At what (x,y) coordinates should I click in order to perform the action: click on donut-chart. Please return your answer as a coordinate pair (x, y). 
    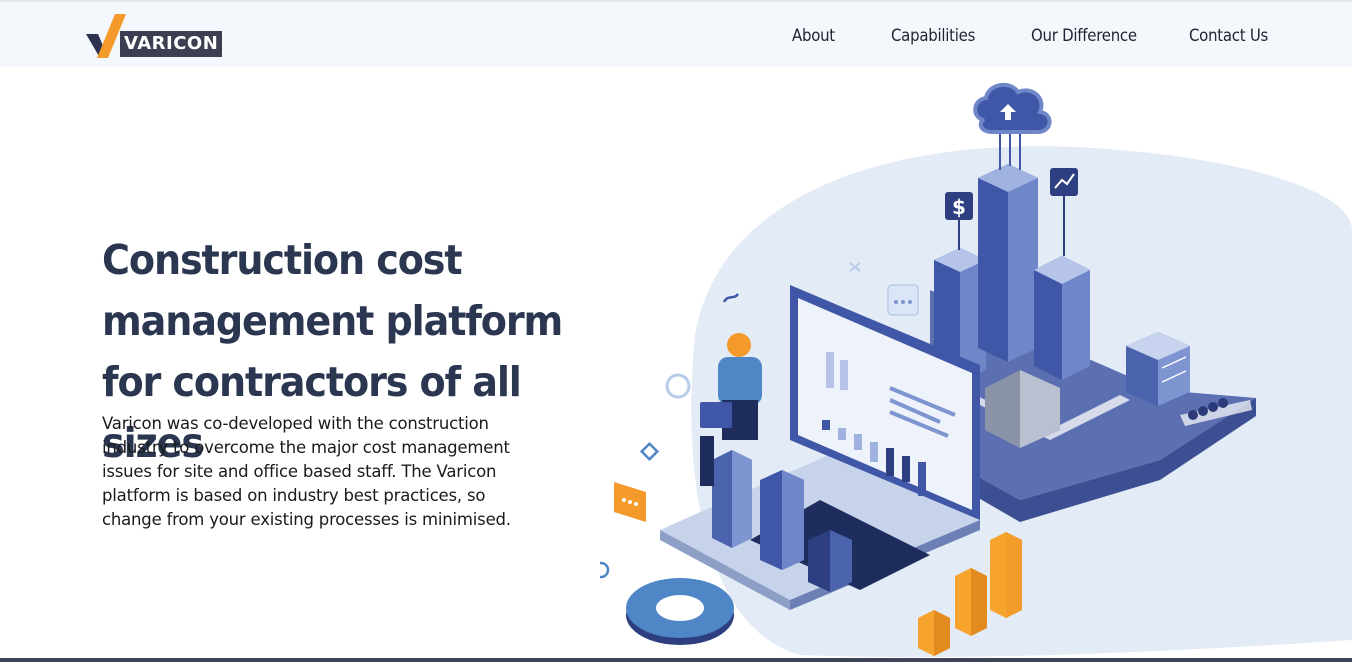
    Looking at the image, I should click on (680, 611).